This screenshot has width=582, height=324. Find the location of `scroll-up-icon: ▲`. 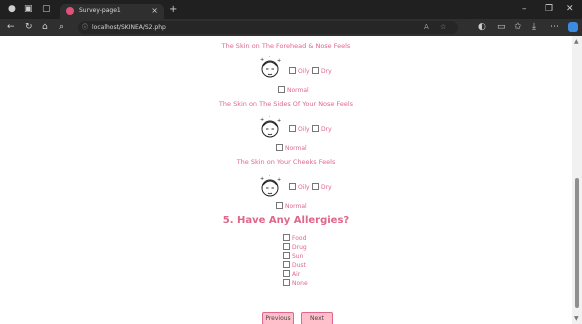

scroll-up-icon: ▲ is located at coordinates (576, 41).